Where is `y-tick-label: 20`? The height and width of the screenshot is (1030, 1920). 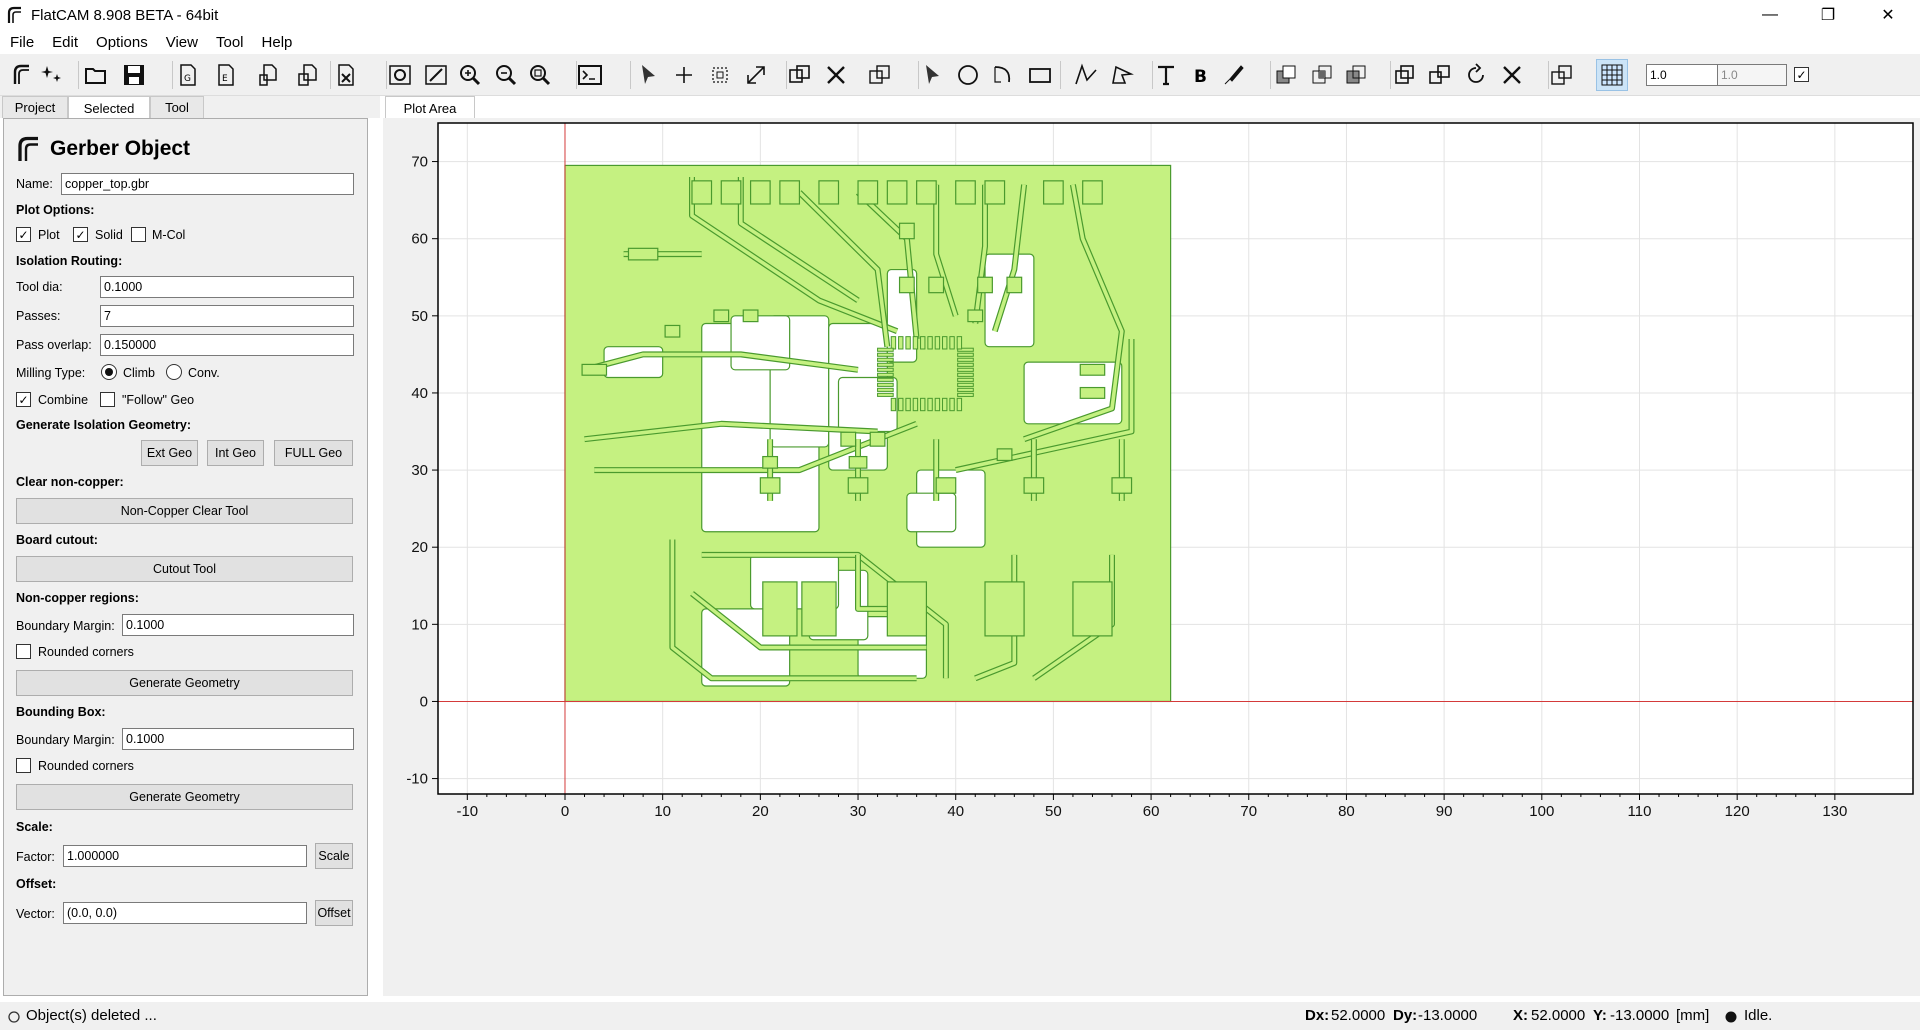
y-tick-label: 20 is located at coordinates (419, 547).